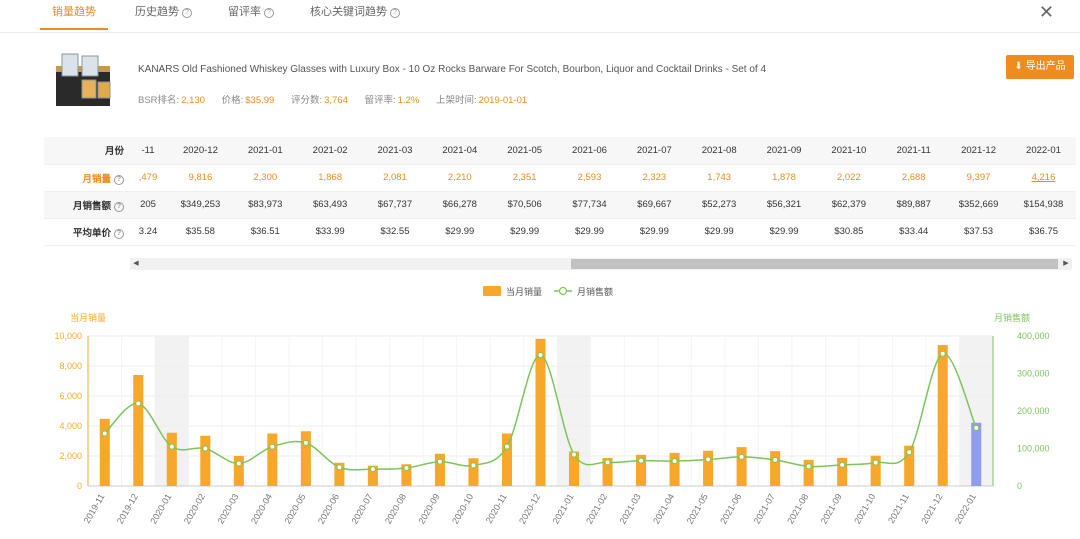  What do you see at coordinates (148, 178) in the screenshot?
I see `table-cell: ,479` at bounding box center [148, 178].